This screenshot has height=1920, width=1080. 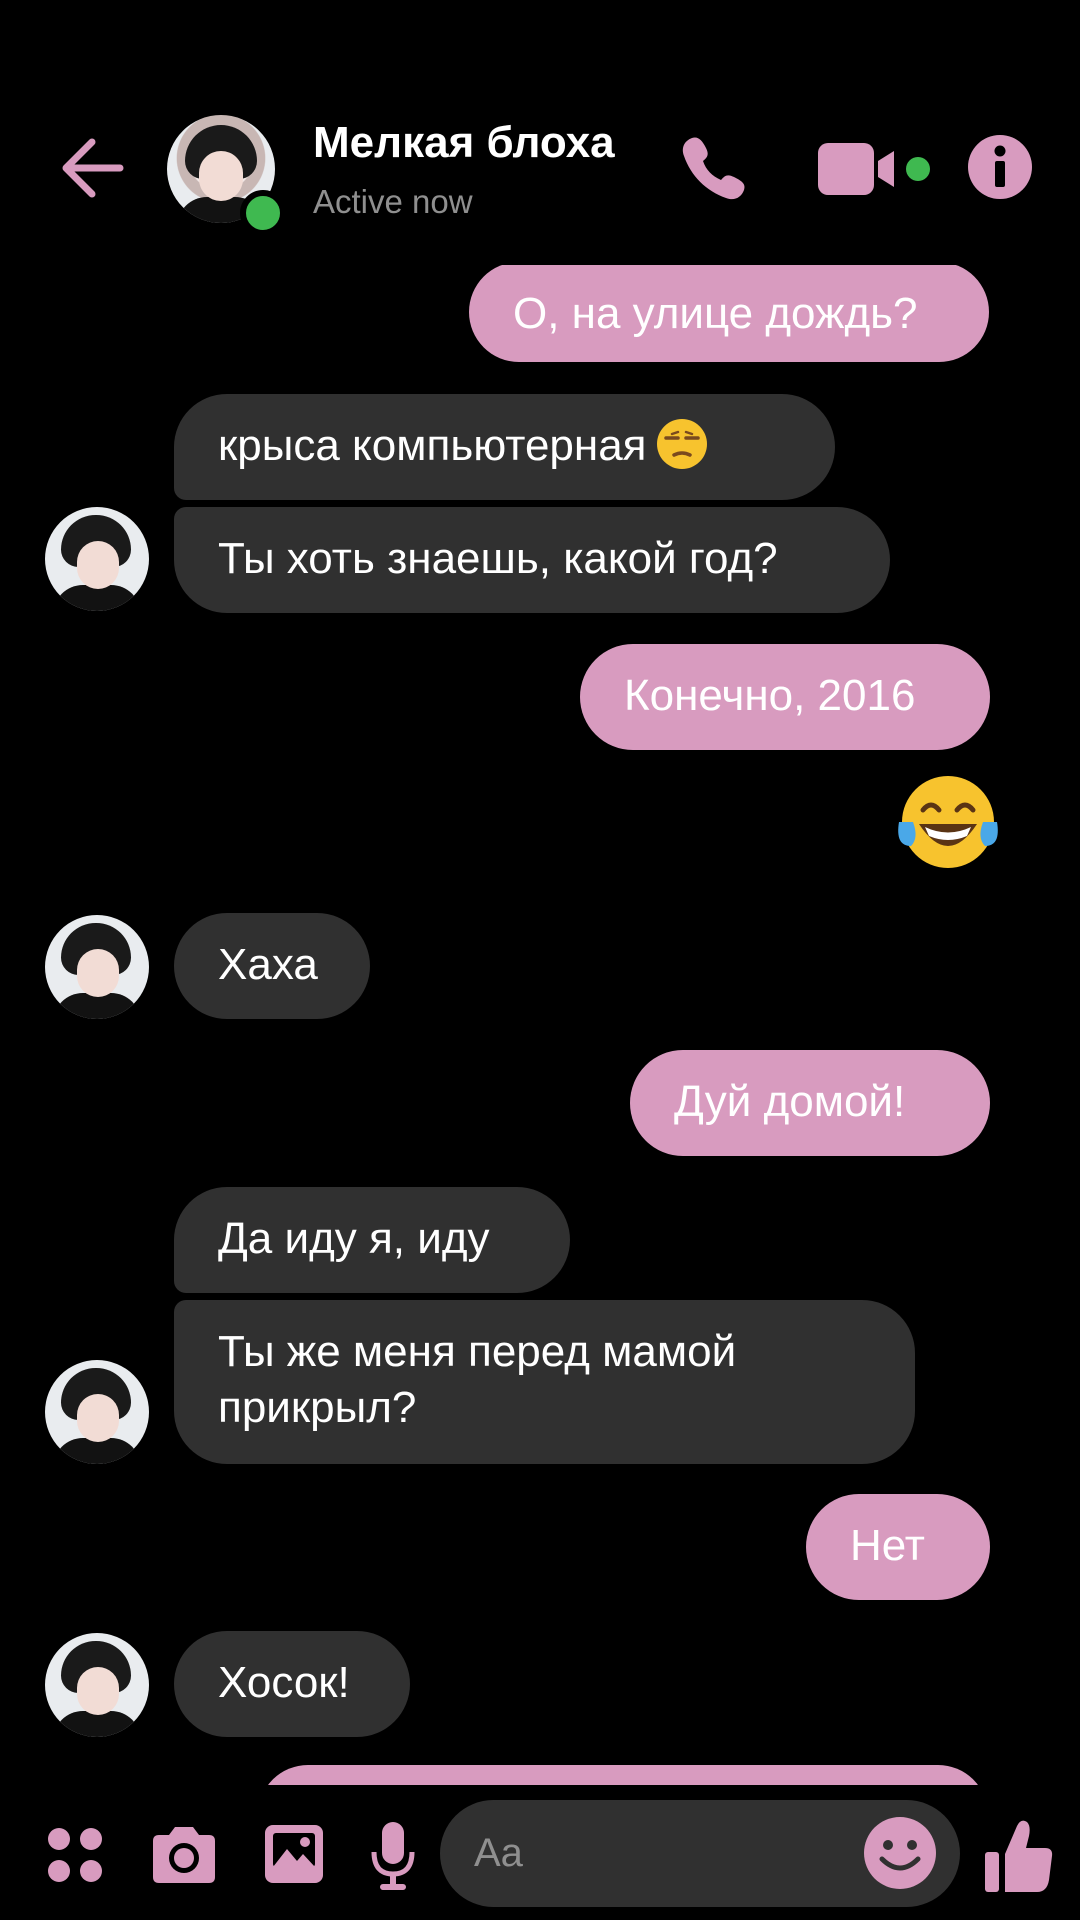 I want to click on message-text-line: прикрыл?, so click(x=317, y=1407).